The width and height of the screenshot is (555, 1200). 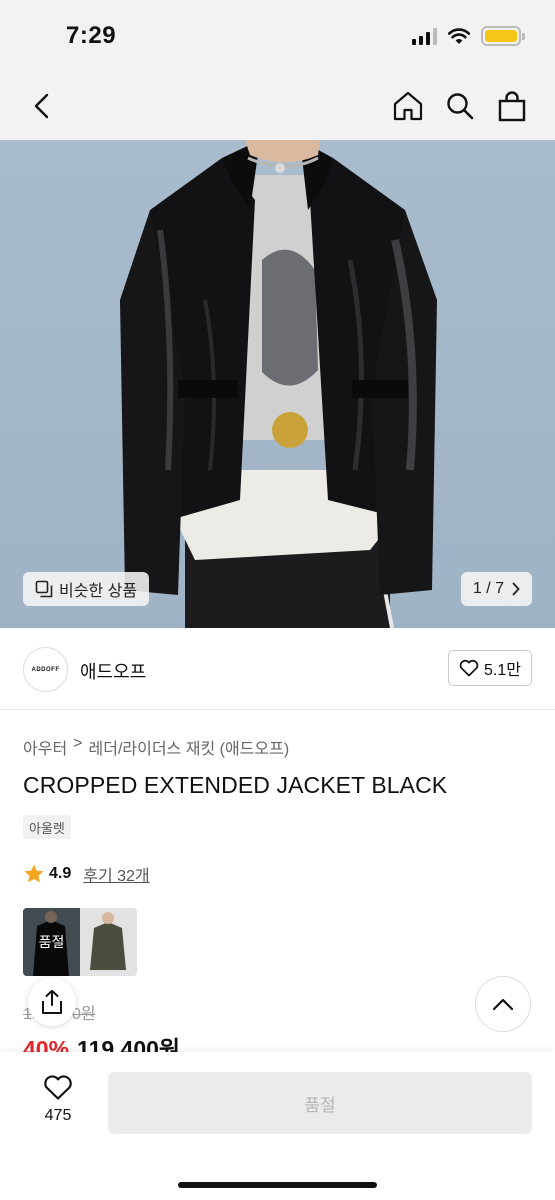 I want to click on brand-name: 애드오프, so click(x=113, y=671).